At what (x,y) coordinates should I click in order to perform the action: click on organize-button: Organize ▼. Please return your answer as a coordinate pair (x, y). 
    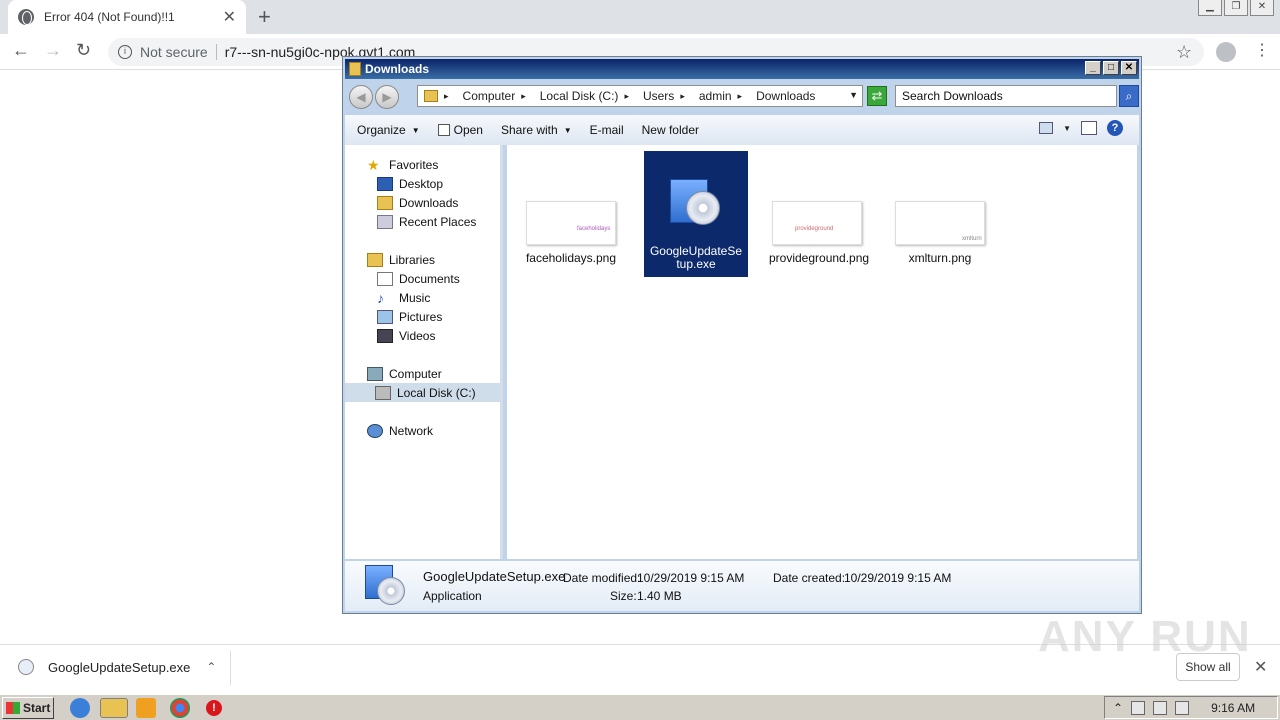
    Looking at the image, I should click on (388, 130).